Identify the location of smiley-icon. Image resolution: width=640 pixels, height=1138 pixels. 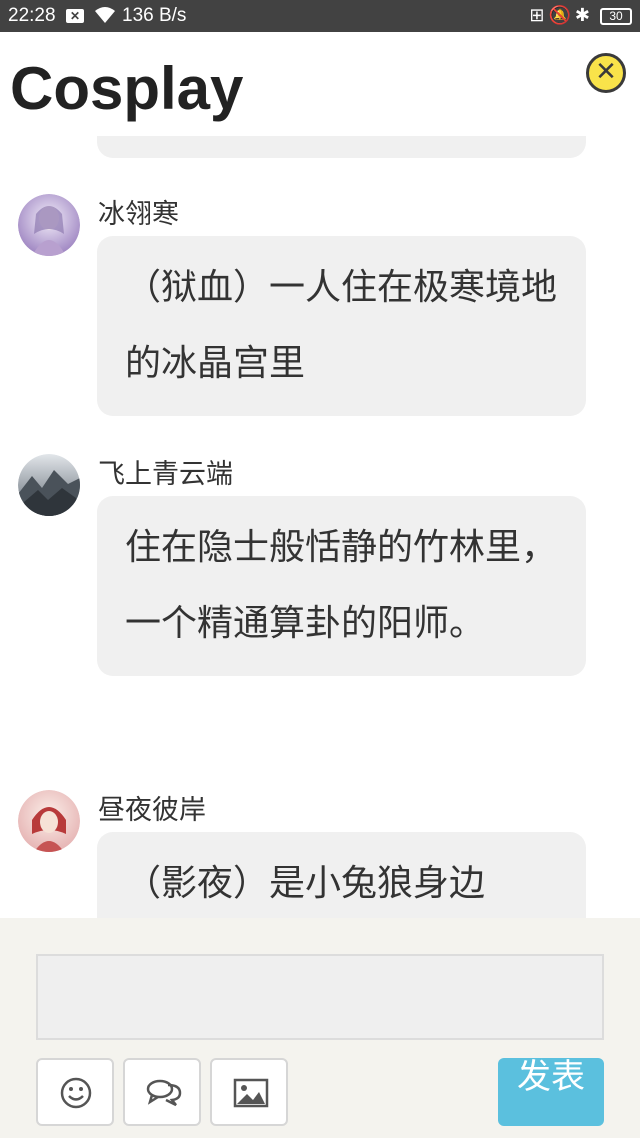
(76, 1093).